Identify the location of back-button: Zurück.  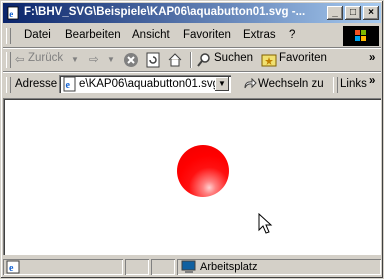
(45, 58).